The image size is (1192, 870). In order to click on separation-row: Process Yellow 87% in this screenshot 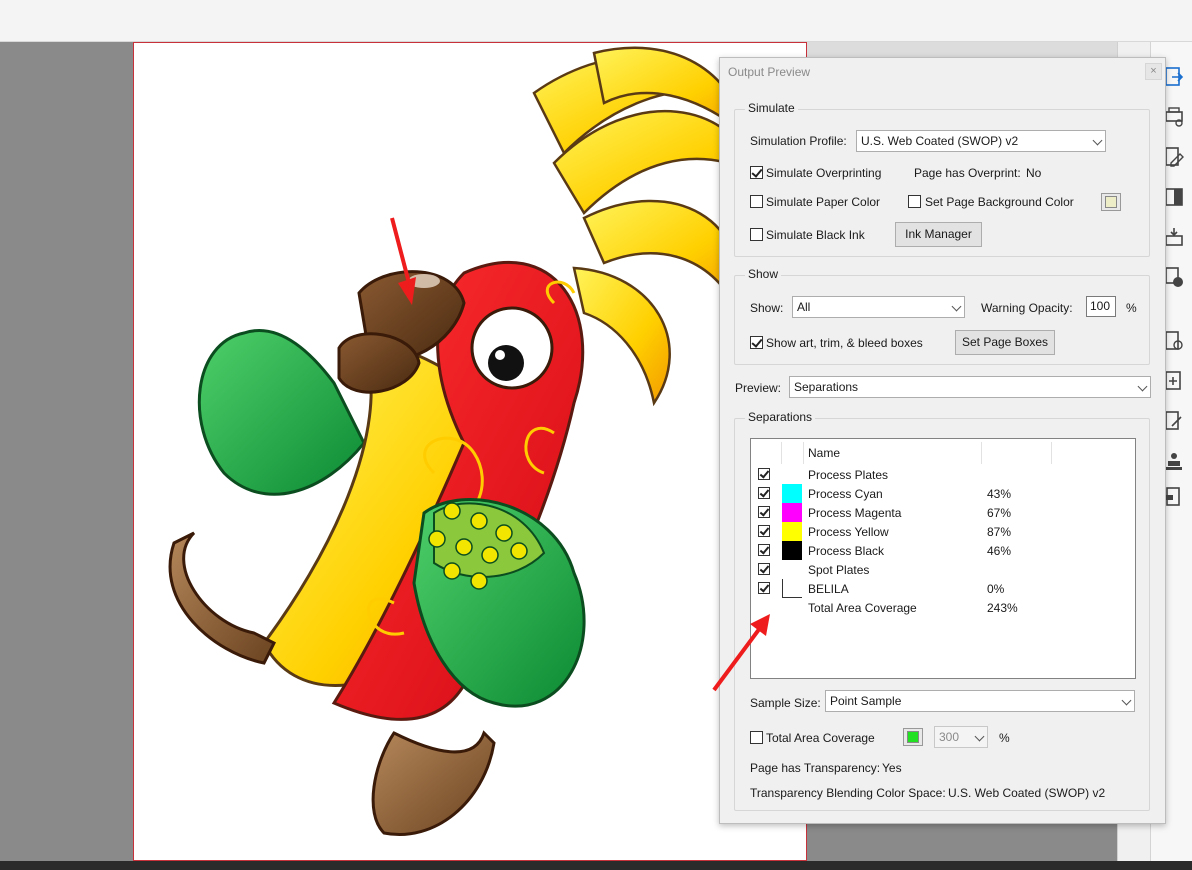, I will do `click(943, 531)`.